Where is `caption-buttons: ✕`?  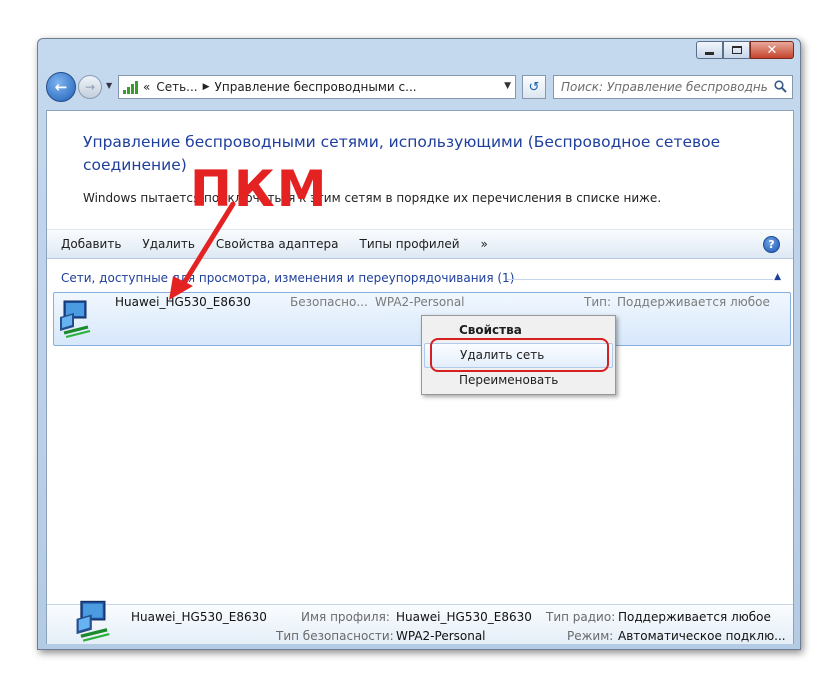 caption-buttons: ✕ is located at coordinates (745, 50).